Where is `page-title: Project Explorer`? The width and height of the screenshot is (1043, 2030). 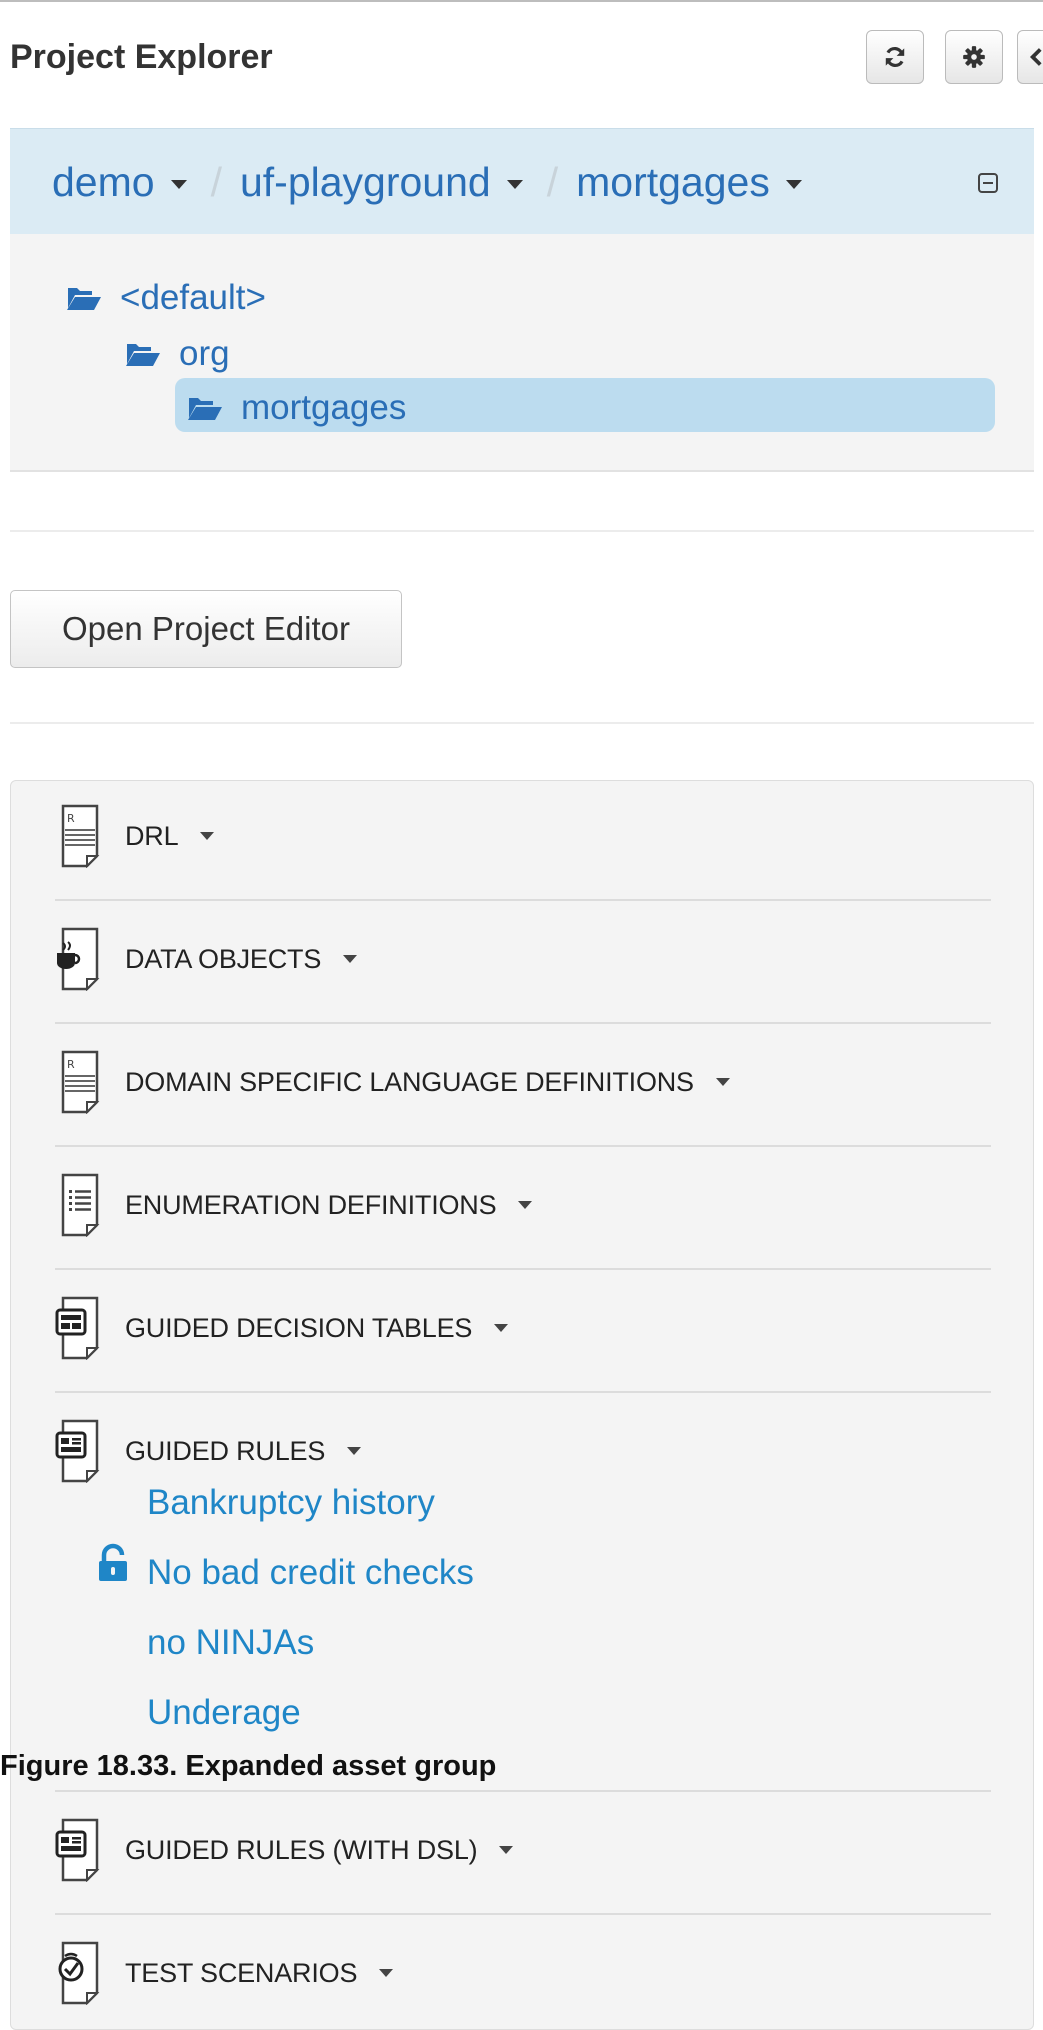
page-title: Project Explorer is located at coordinates (141, 57).